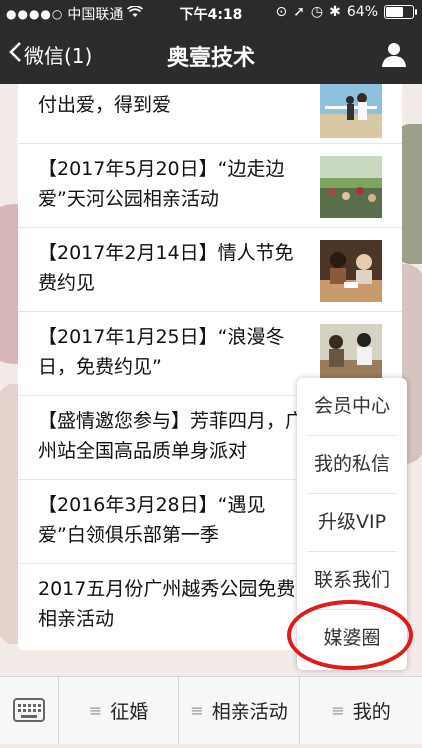 The height and width of the screenshot is (748, 422). I want to click on tab-marriage: ≡ 征婚, so click(119, 710).